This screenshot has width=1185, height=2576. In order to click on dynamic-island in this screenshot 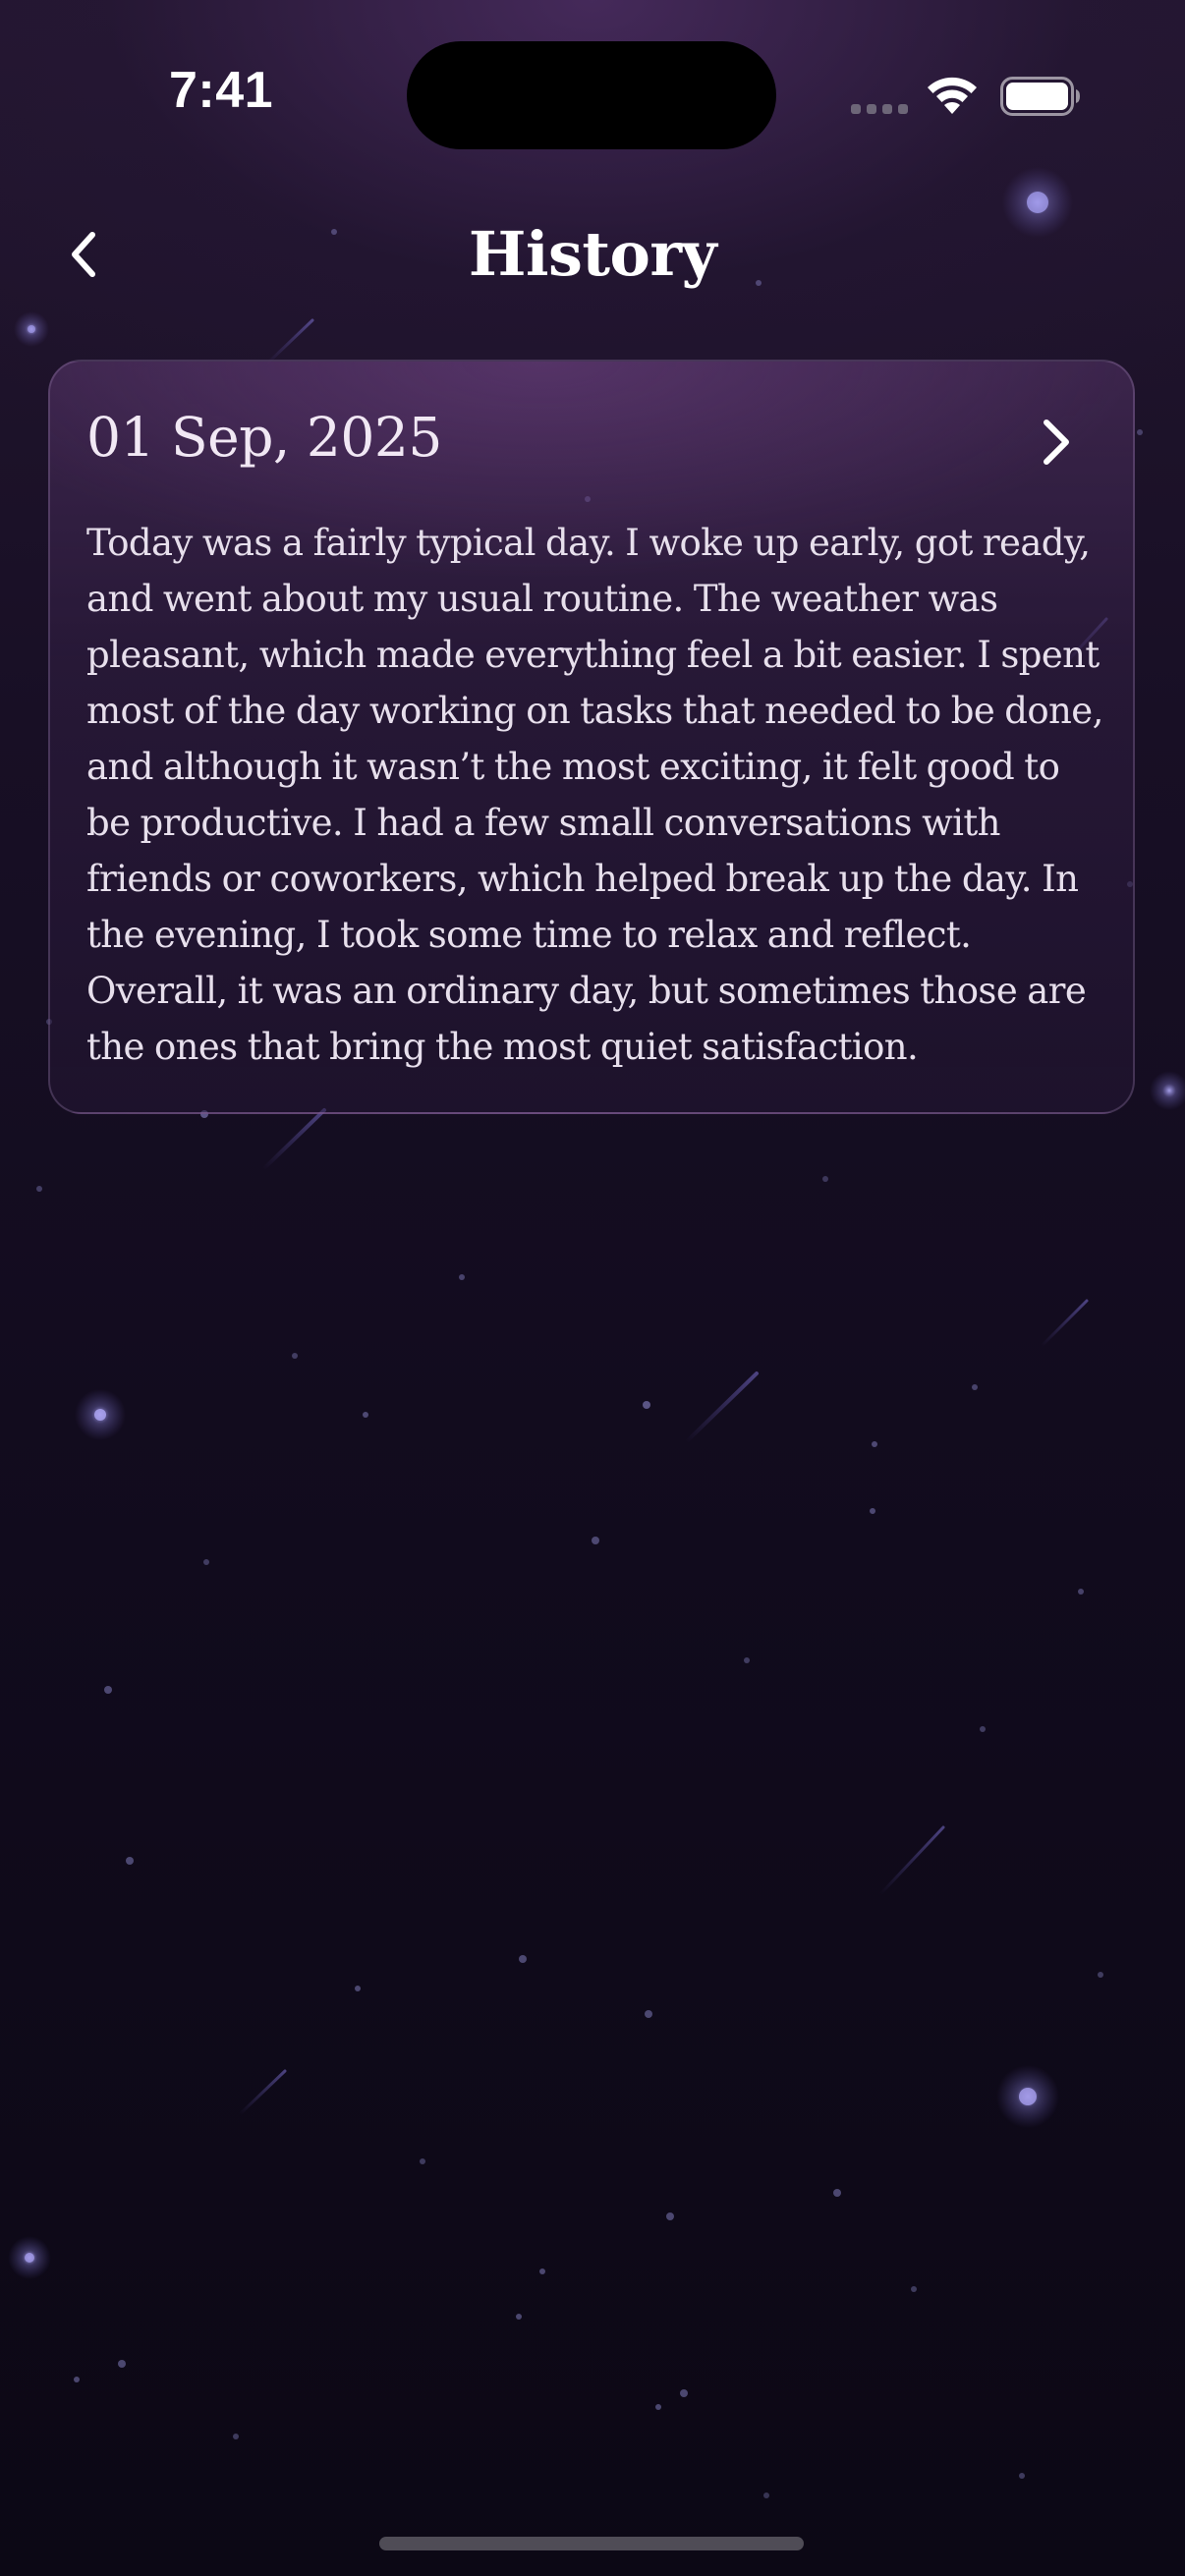, I will do `click(592, 95)`.